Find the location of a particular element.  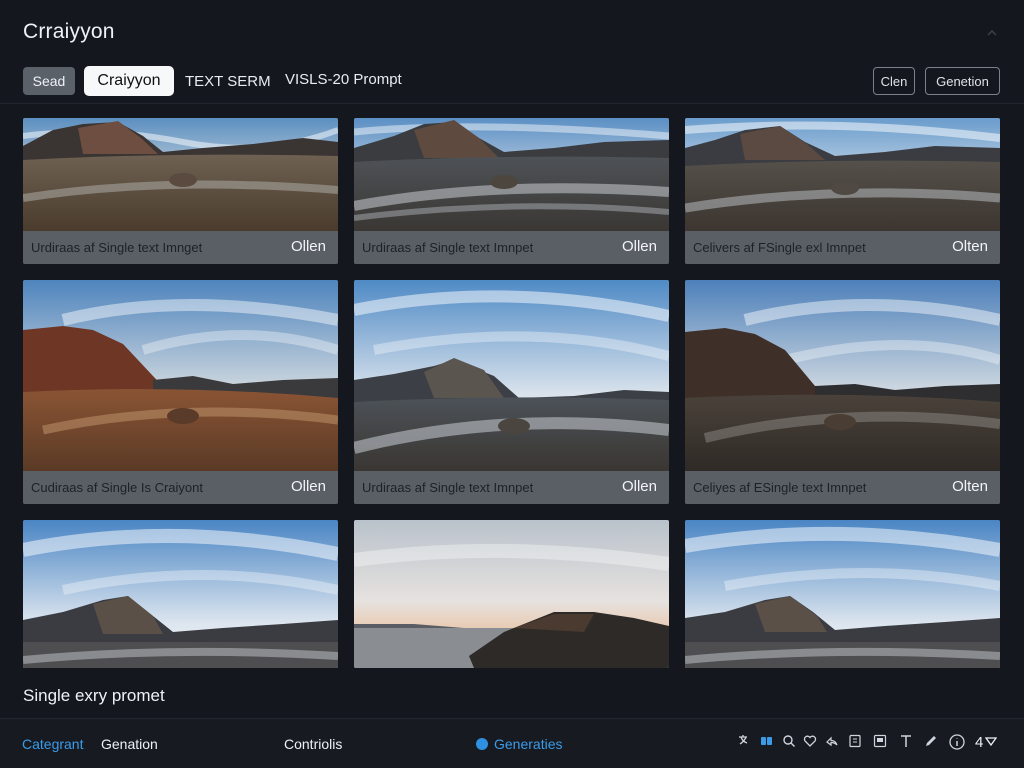

nav-controls: Contriolis is located at coordinates (313, 744).